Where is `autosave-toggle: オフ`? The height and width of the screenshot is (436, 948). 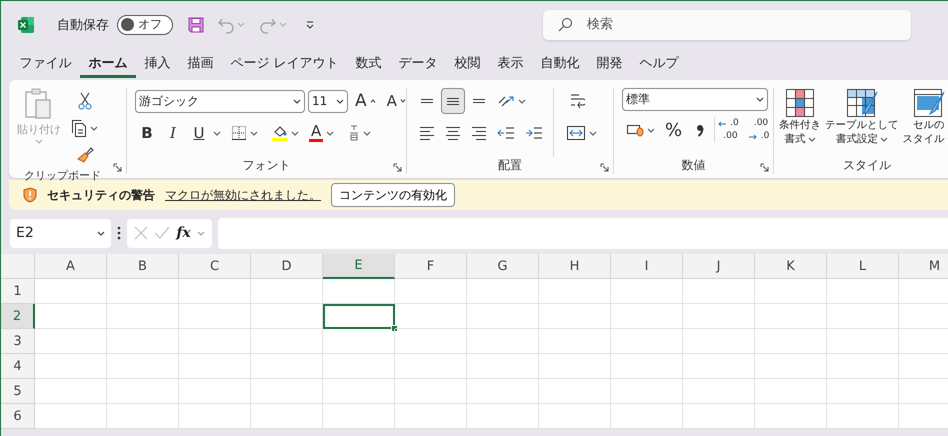 autosave-toggle: オフ is located at coordinates (145, 24).